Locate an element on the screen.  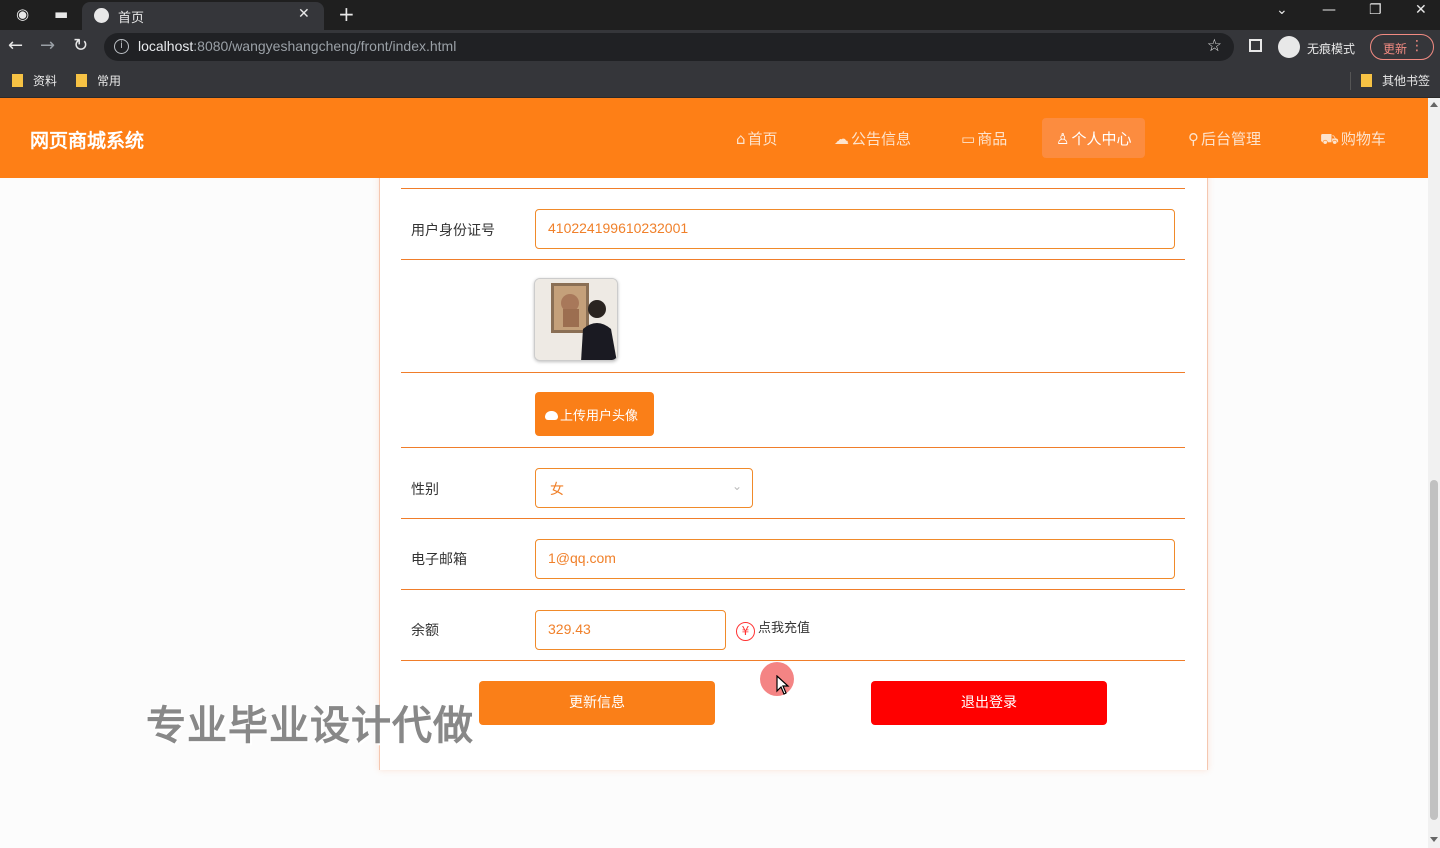
browser-tab: 首页 ✕ is located at coordinates (203, 16).